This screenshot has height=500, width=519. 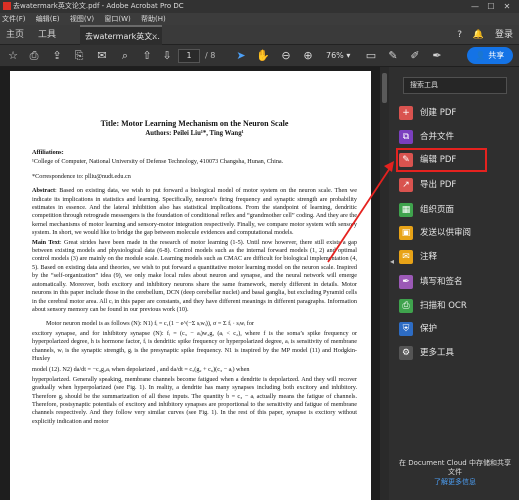 What do you see at coordinates (384, 283) in the screenshot?
I see `vertical-scrollbar` at bounding box center [384, 283].